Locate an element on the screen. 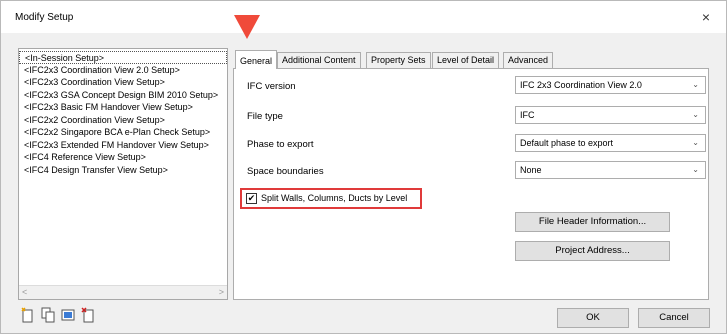  setup-item-ifc4-design-transfer: <IFC4 Design Transfer View Setup> is located at coordinates (123, 170).